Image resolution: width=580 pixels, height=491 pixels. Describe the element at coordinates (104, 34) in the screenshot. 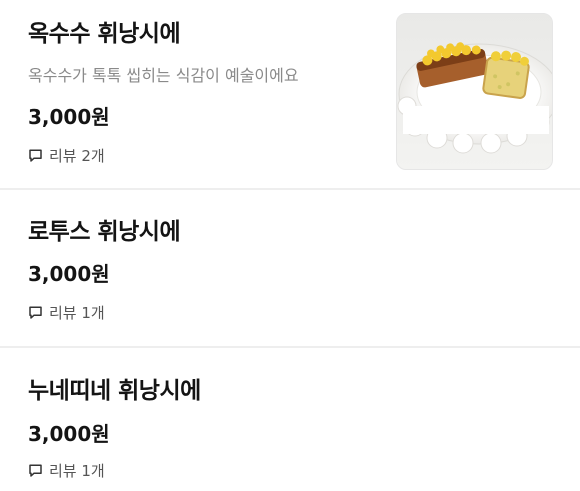

I see `menu-item-name: 옥수수 휘낭시에` at that location.